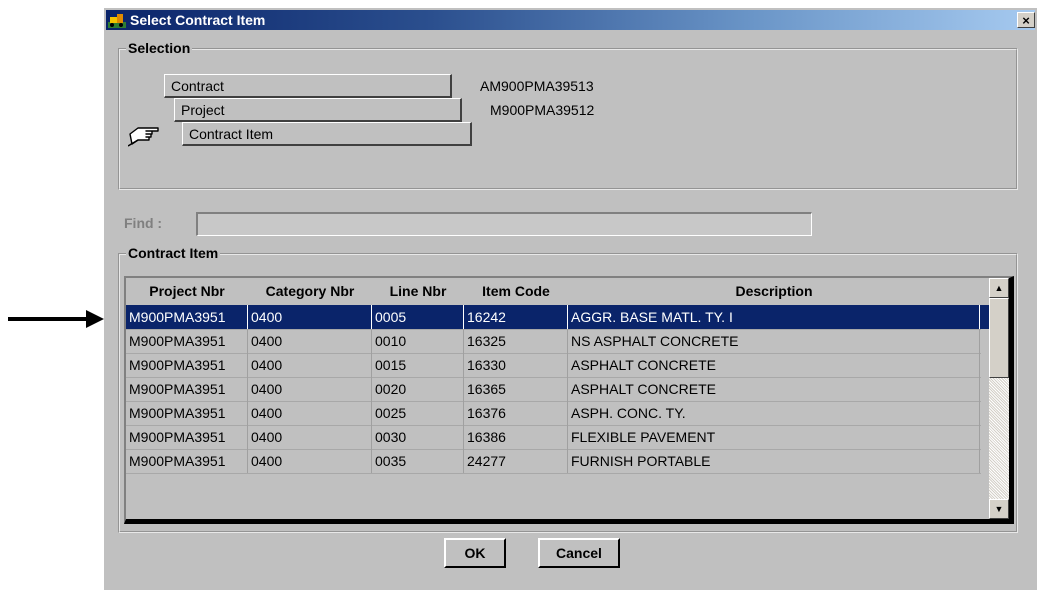 This screenshot has width=1037, height=590. What do you see at coordinates (516, 389) in the screenshot?
I see `item-code-cell: 16365` at bounding box center [516, 389].